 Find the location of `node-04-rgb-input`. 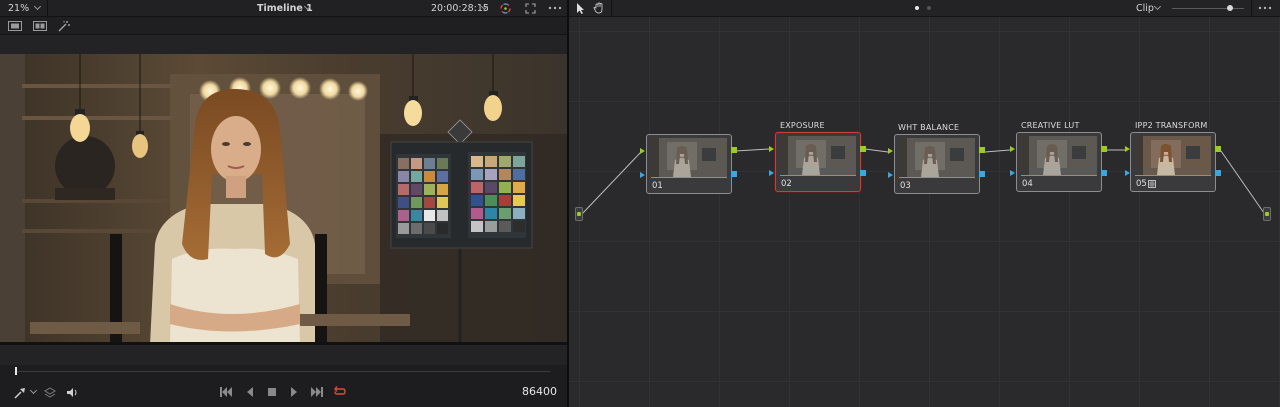

node-04-rgb-input is located at coordinates (1012, 149).